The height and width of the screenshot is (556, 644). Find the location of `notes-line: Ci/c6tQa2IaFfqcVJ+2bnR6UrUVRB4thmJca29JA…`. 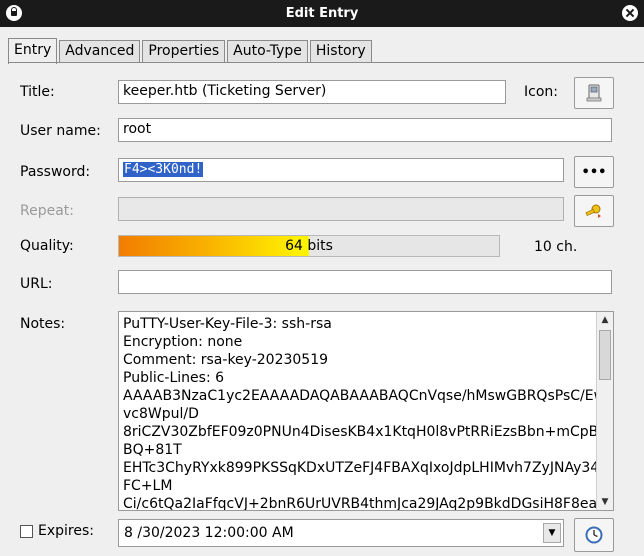

notes-line: Ci/c6tQa2IaFfqcVJ+2bnR6UrUVRB4thmJca29JA… is located at coordinates (360, 503).